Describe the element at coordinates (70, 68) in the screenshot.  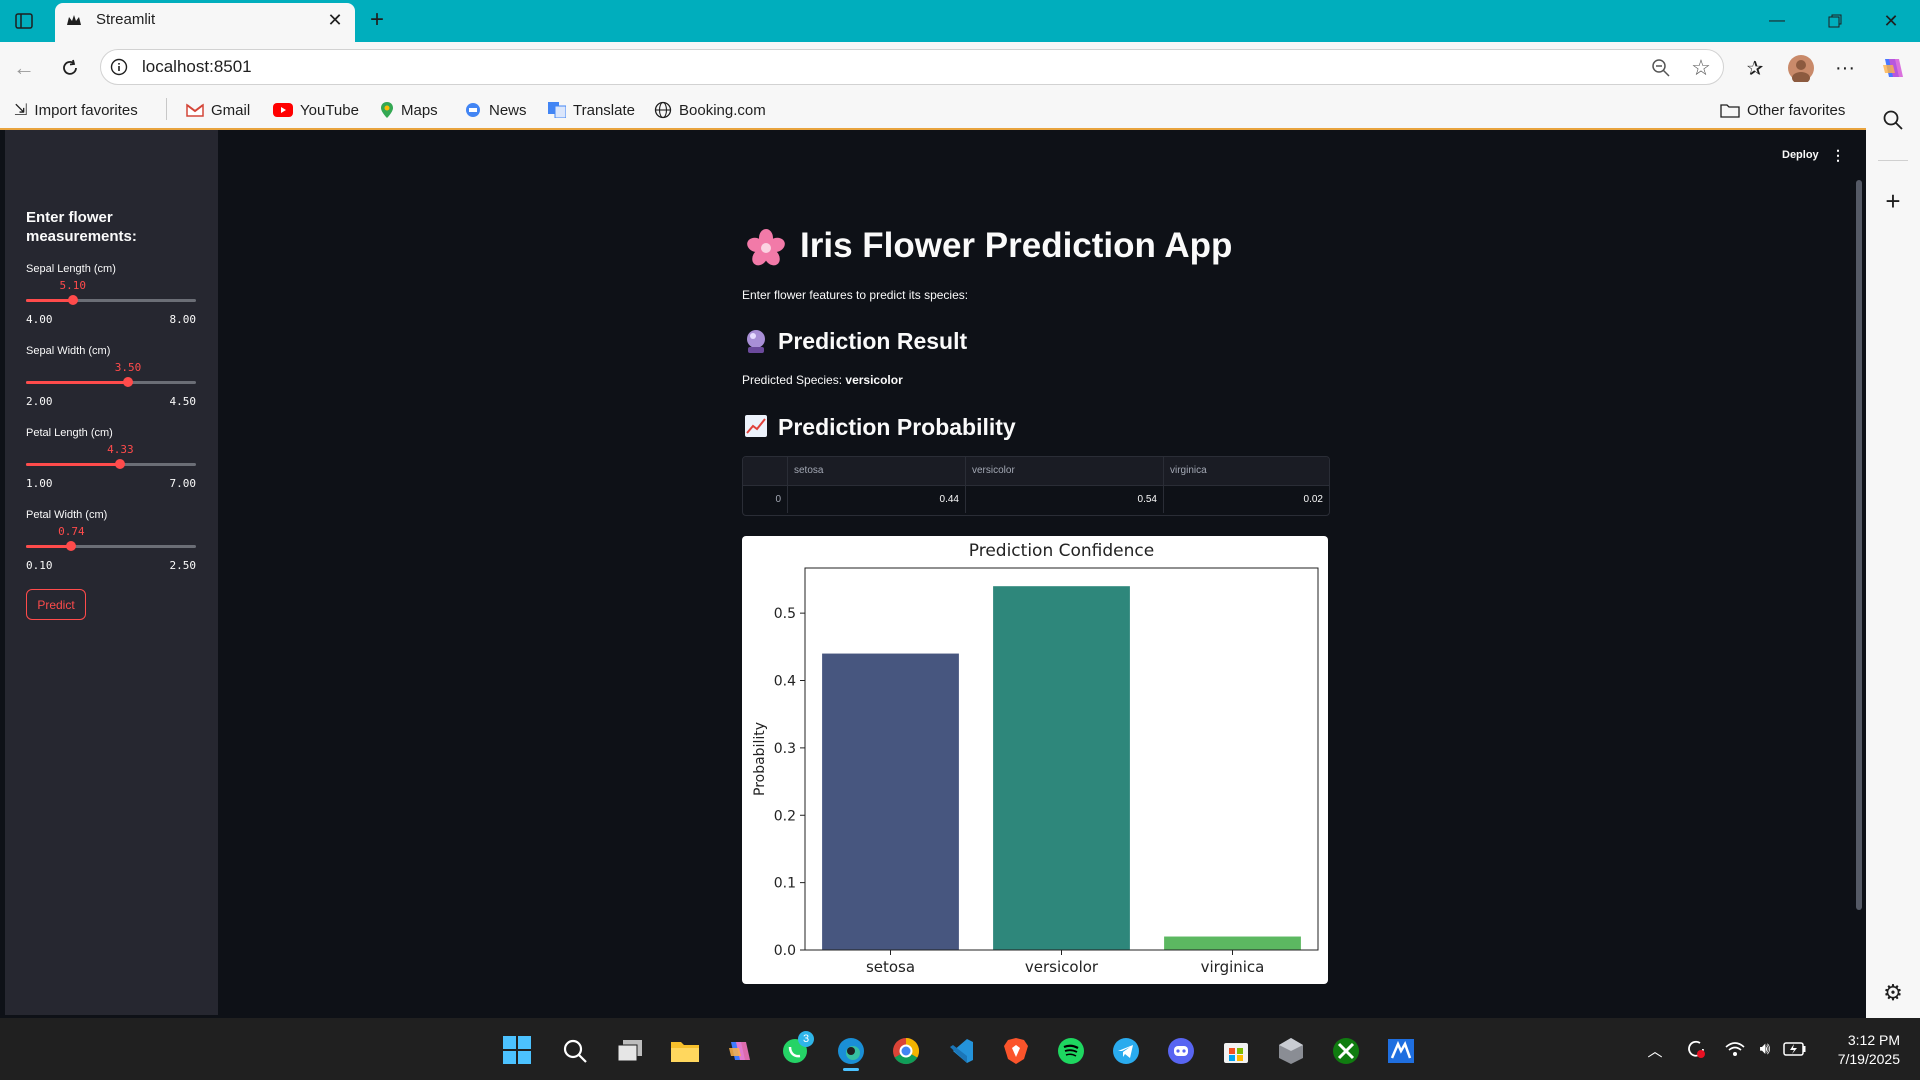
I see `refresh-icon` at that location.